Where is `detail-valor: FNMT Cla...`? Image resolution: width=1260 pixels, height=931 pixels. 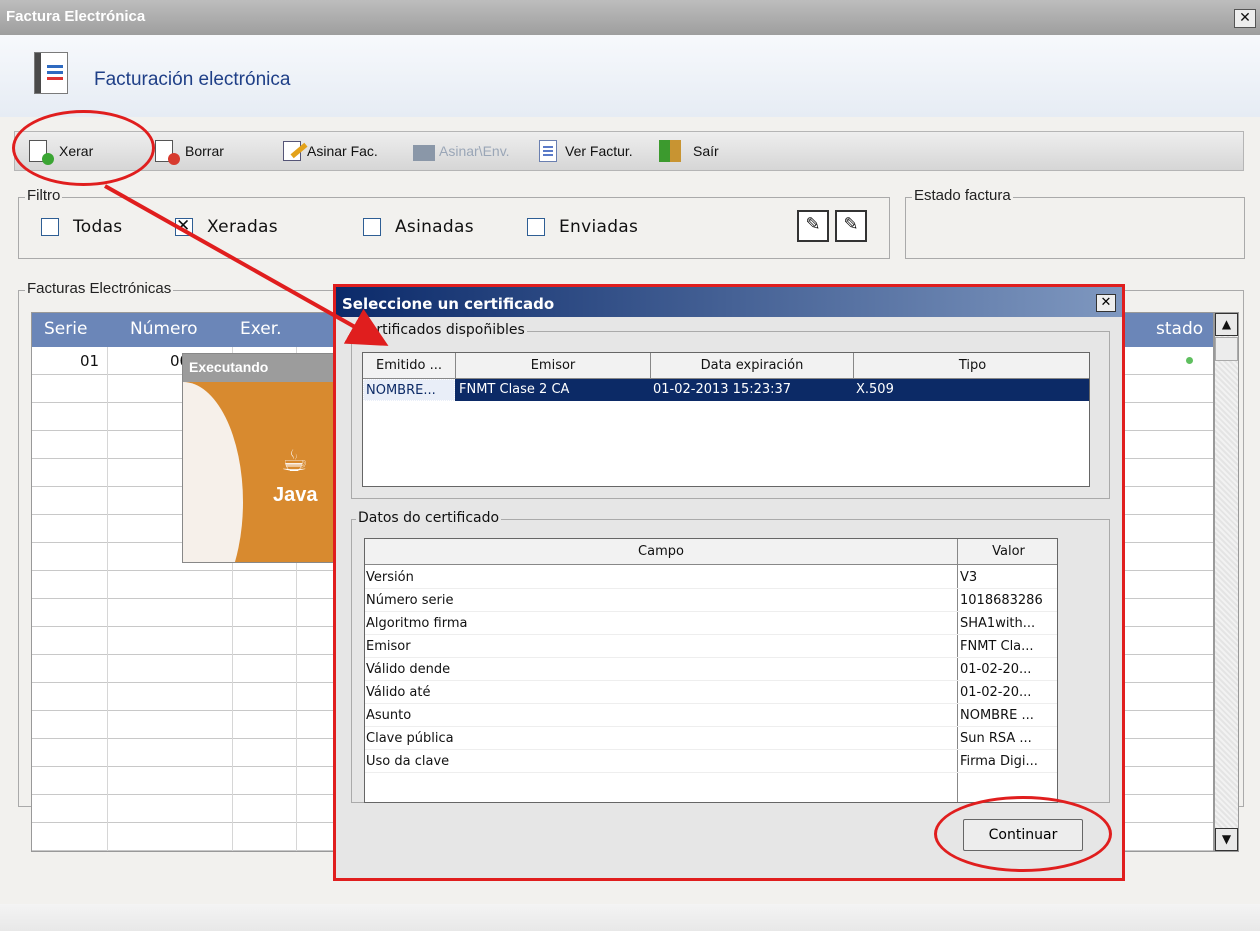
detail-valor: FNMT Cla... is located at coordinates (997, 646).